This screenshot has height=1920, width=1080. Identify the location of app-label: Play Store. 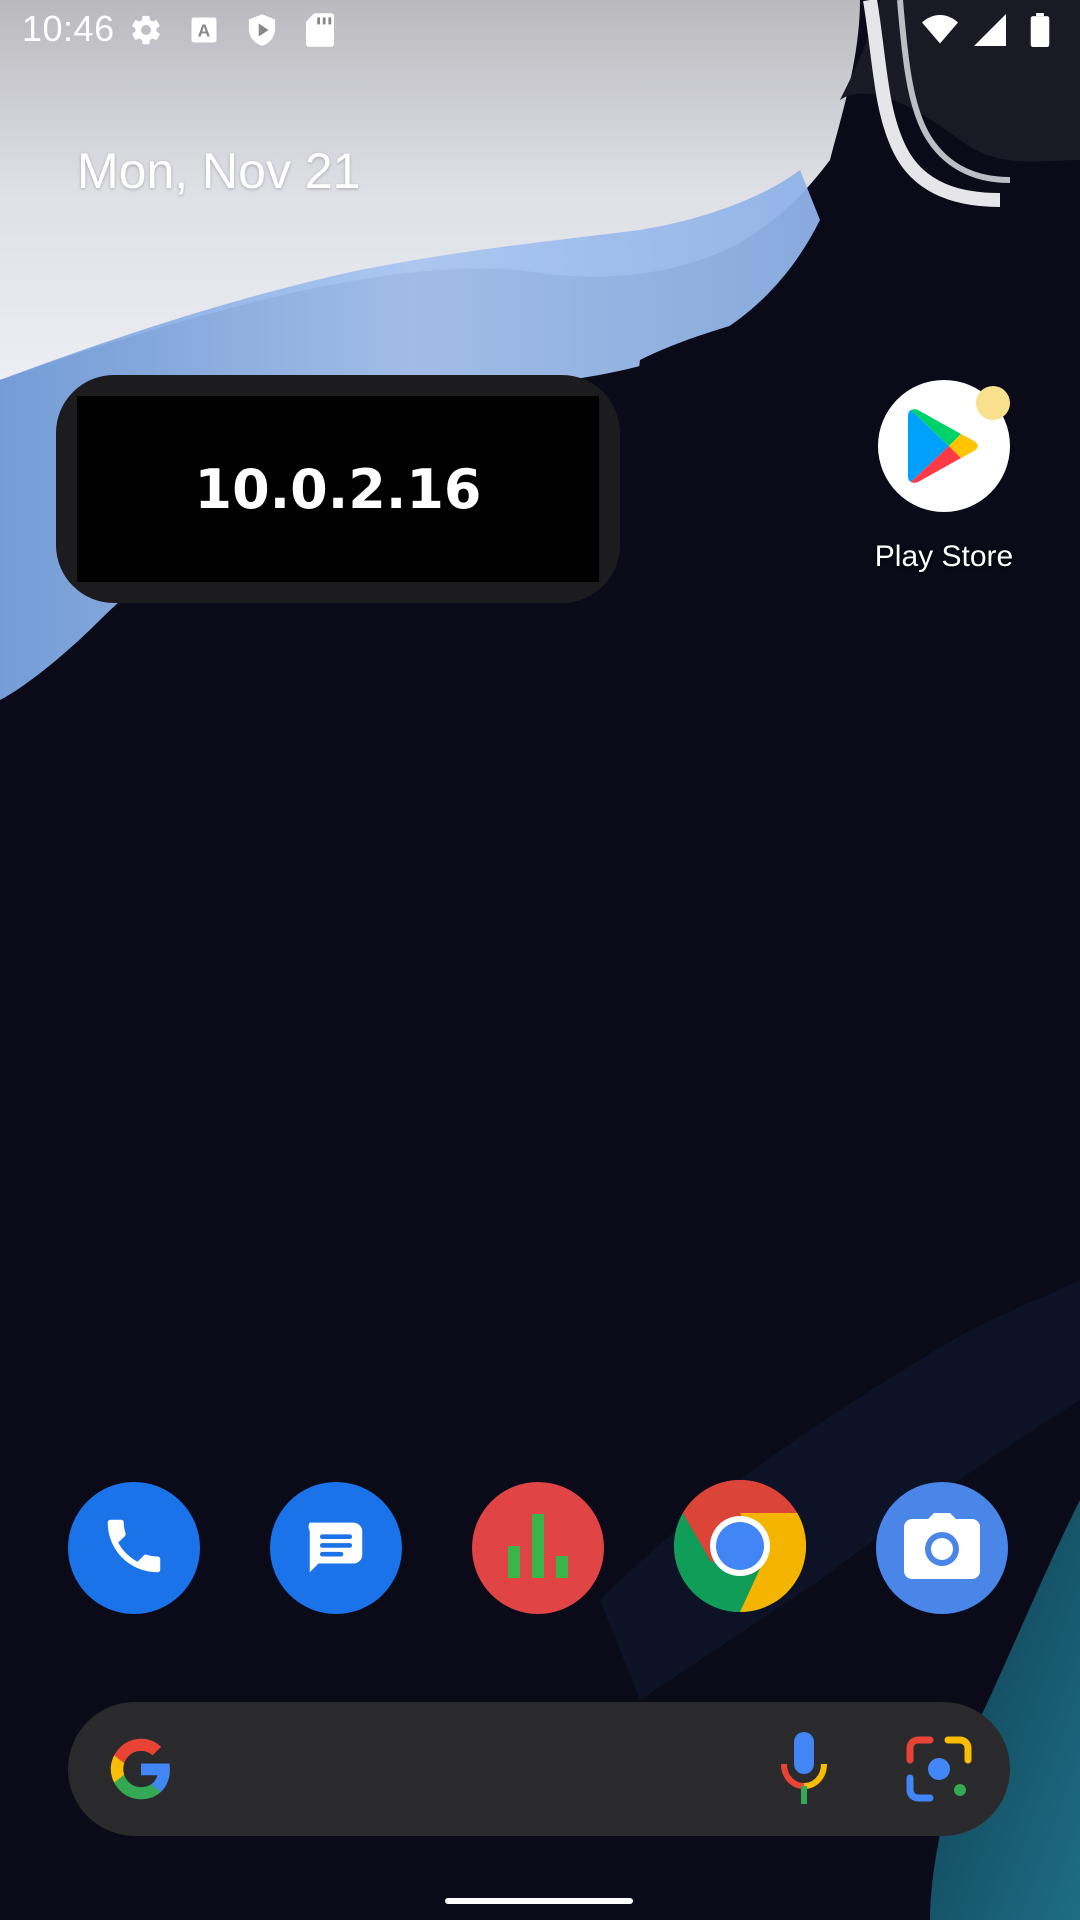
(944, 556).